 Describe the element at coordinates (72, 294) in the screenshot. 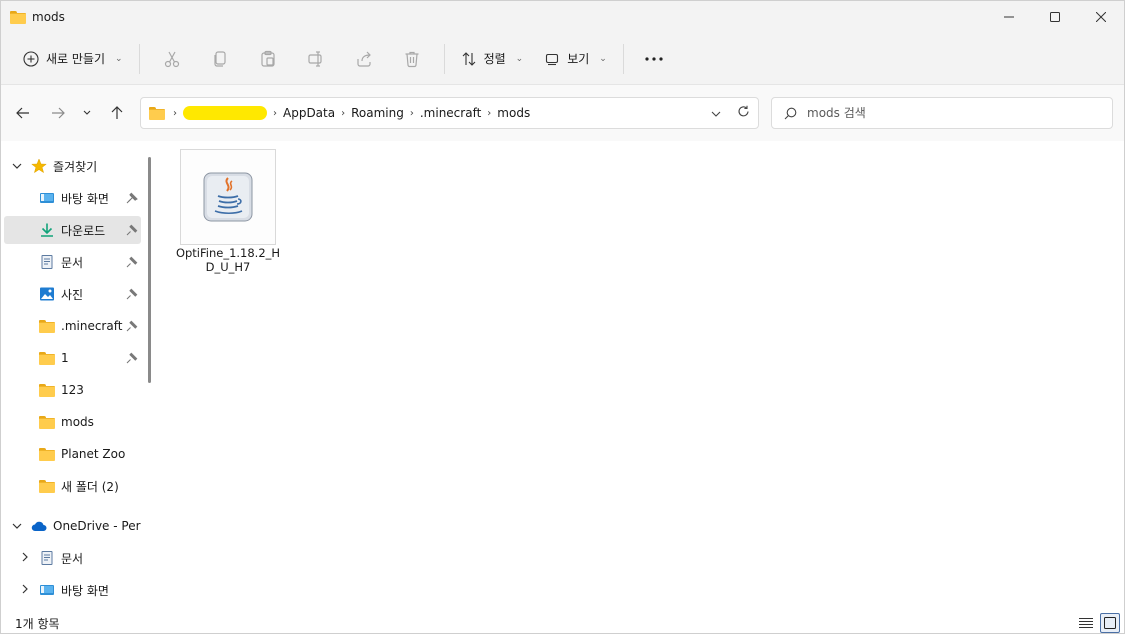

I see `sidebar-item-pictures: 사진` at that location.